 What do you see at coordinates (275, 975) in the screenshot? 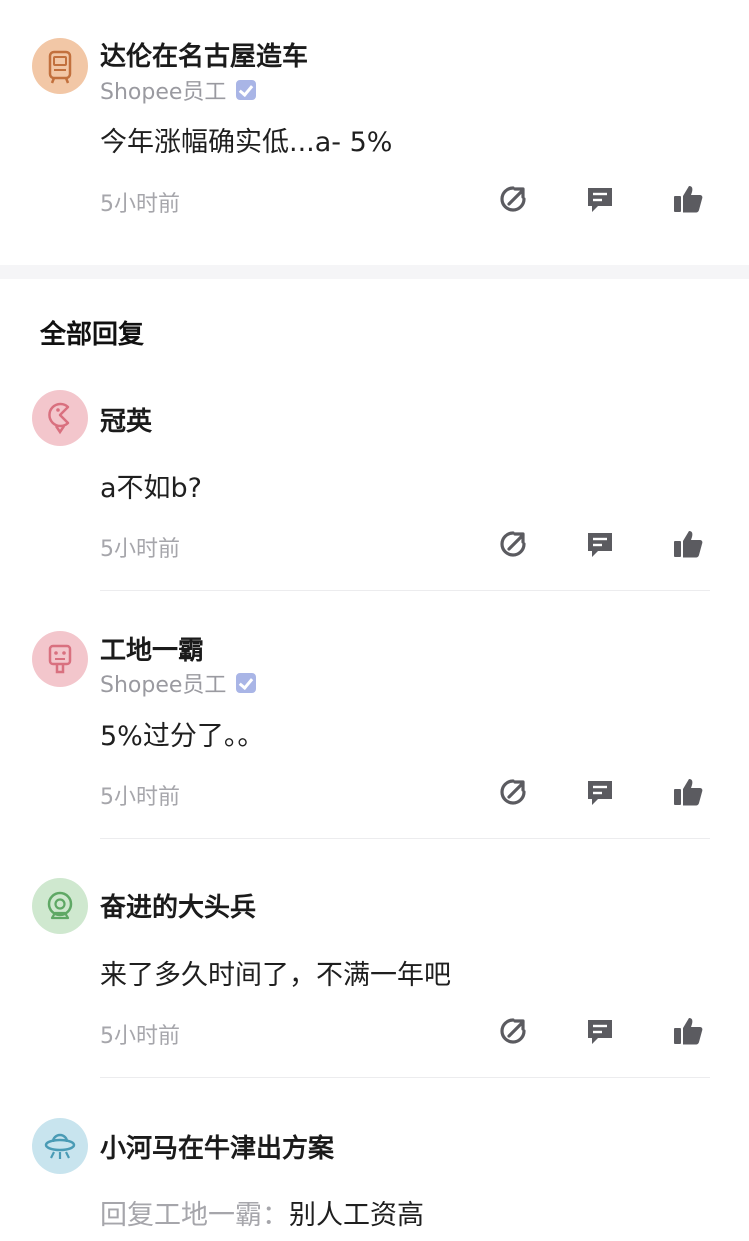
I see `reply-content: 来了多久时间了，不满一年吧` at bounding box center [275, 975].